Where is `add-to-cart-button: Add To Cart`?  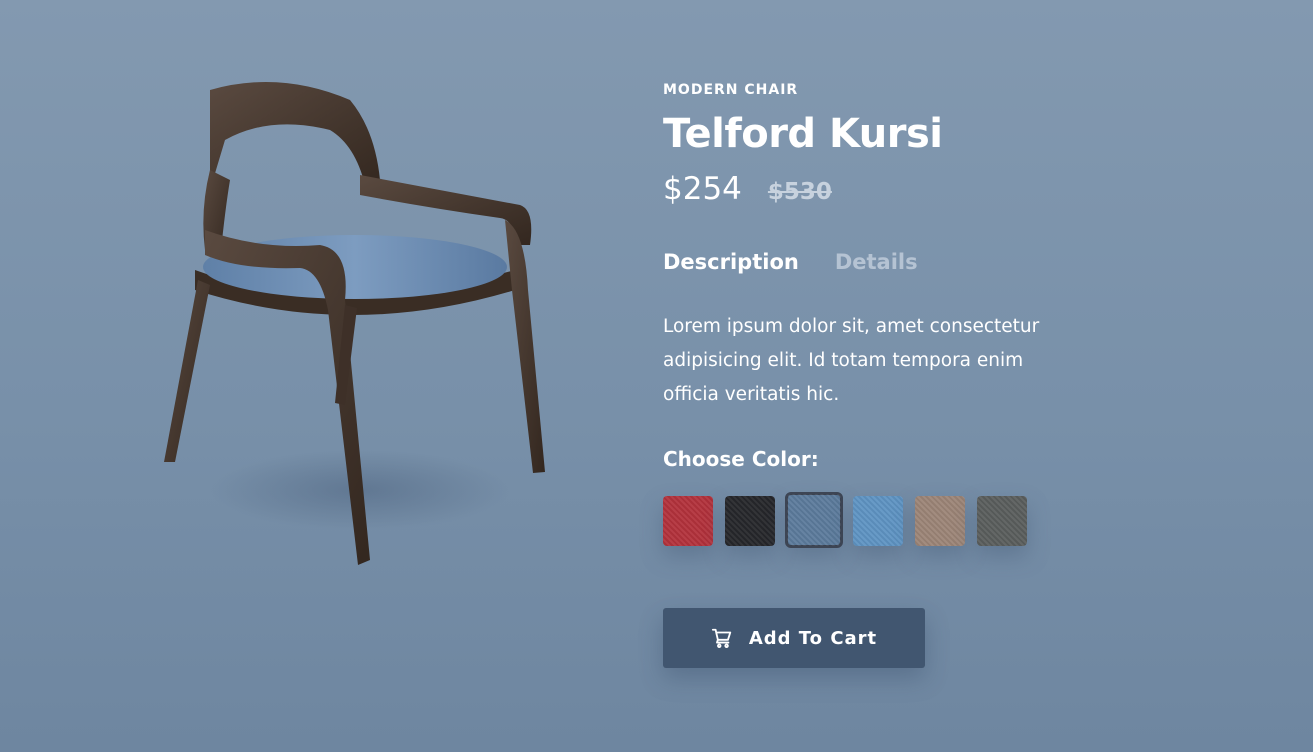 add-to-cart-button: Add To Cart is located at coordinates (794, 638).